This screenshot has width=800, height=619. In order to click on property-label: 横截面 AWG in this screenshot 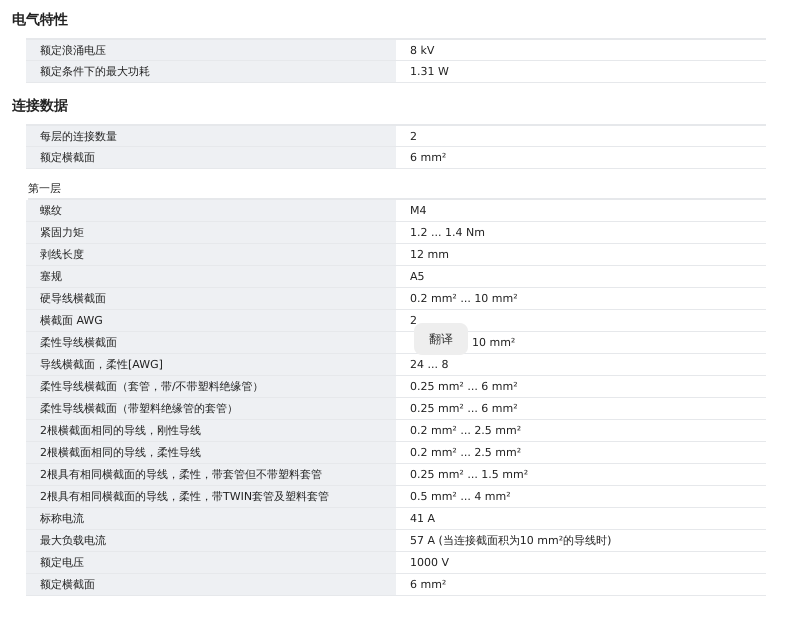, I will do `click(211, 320)`.